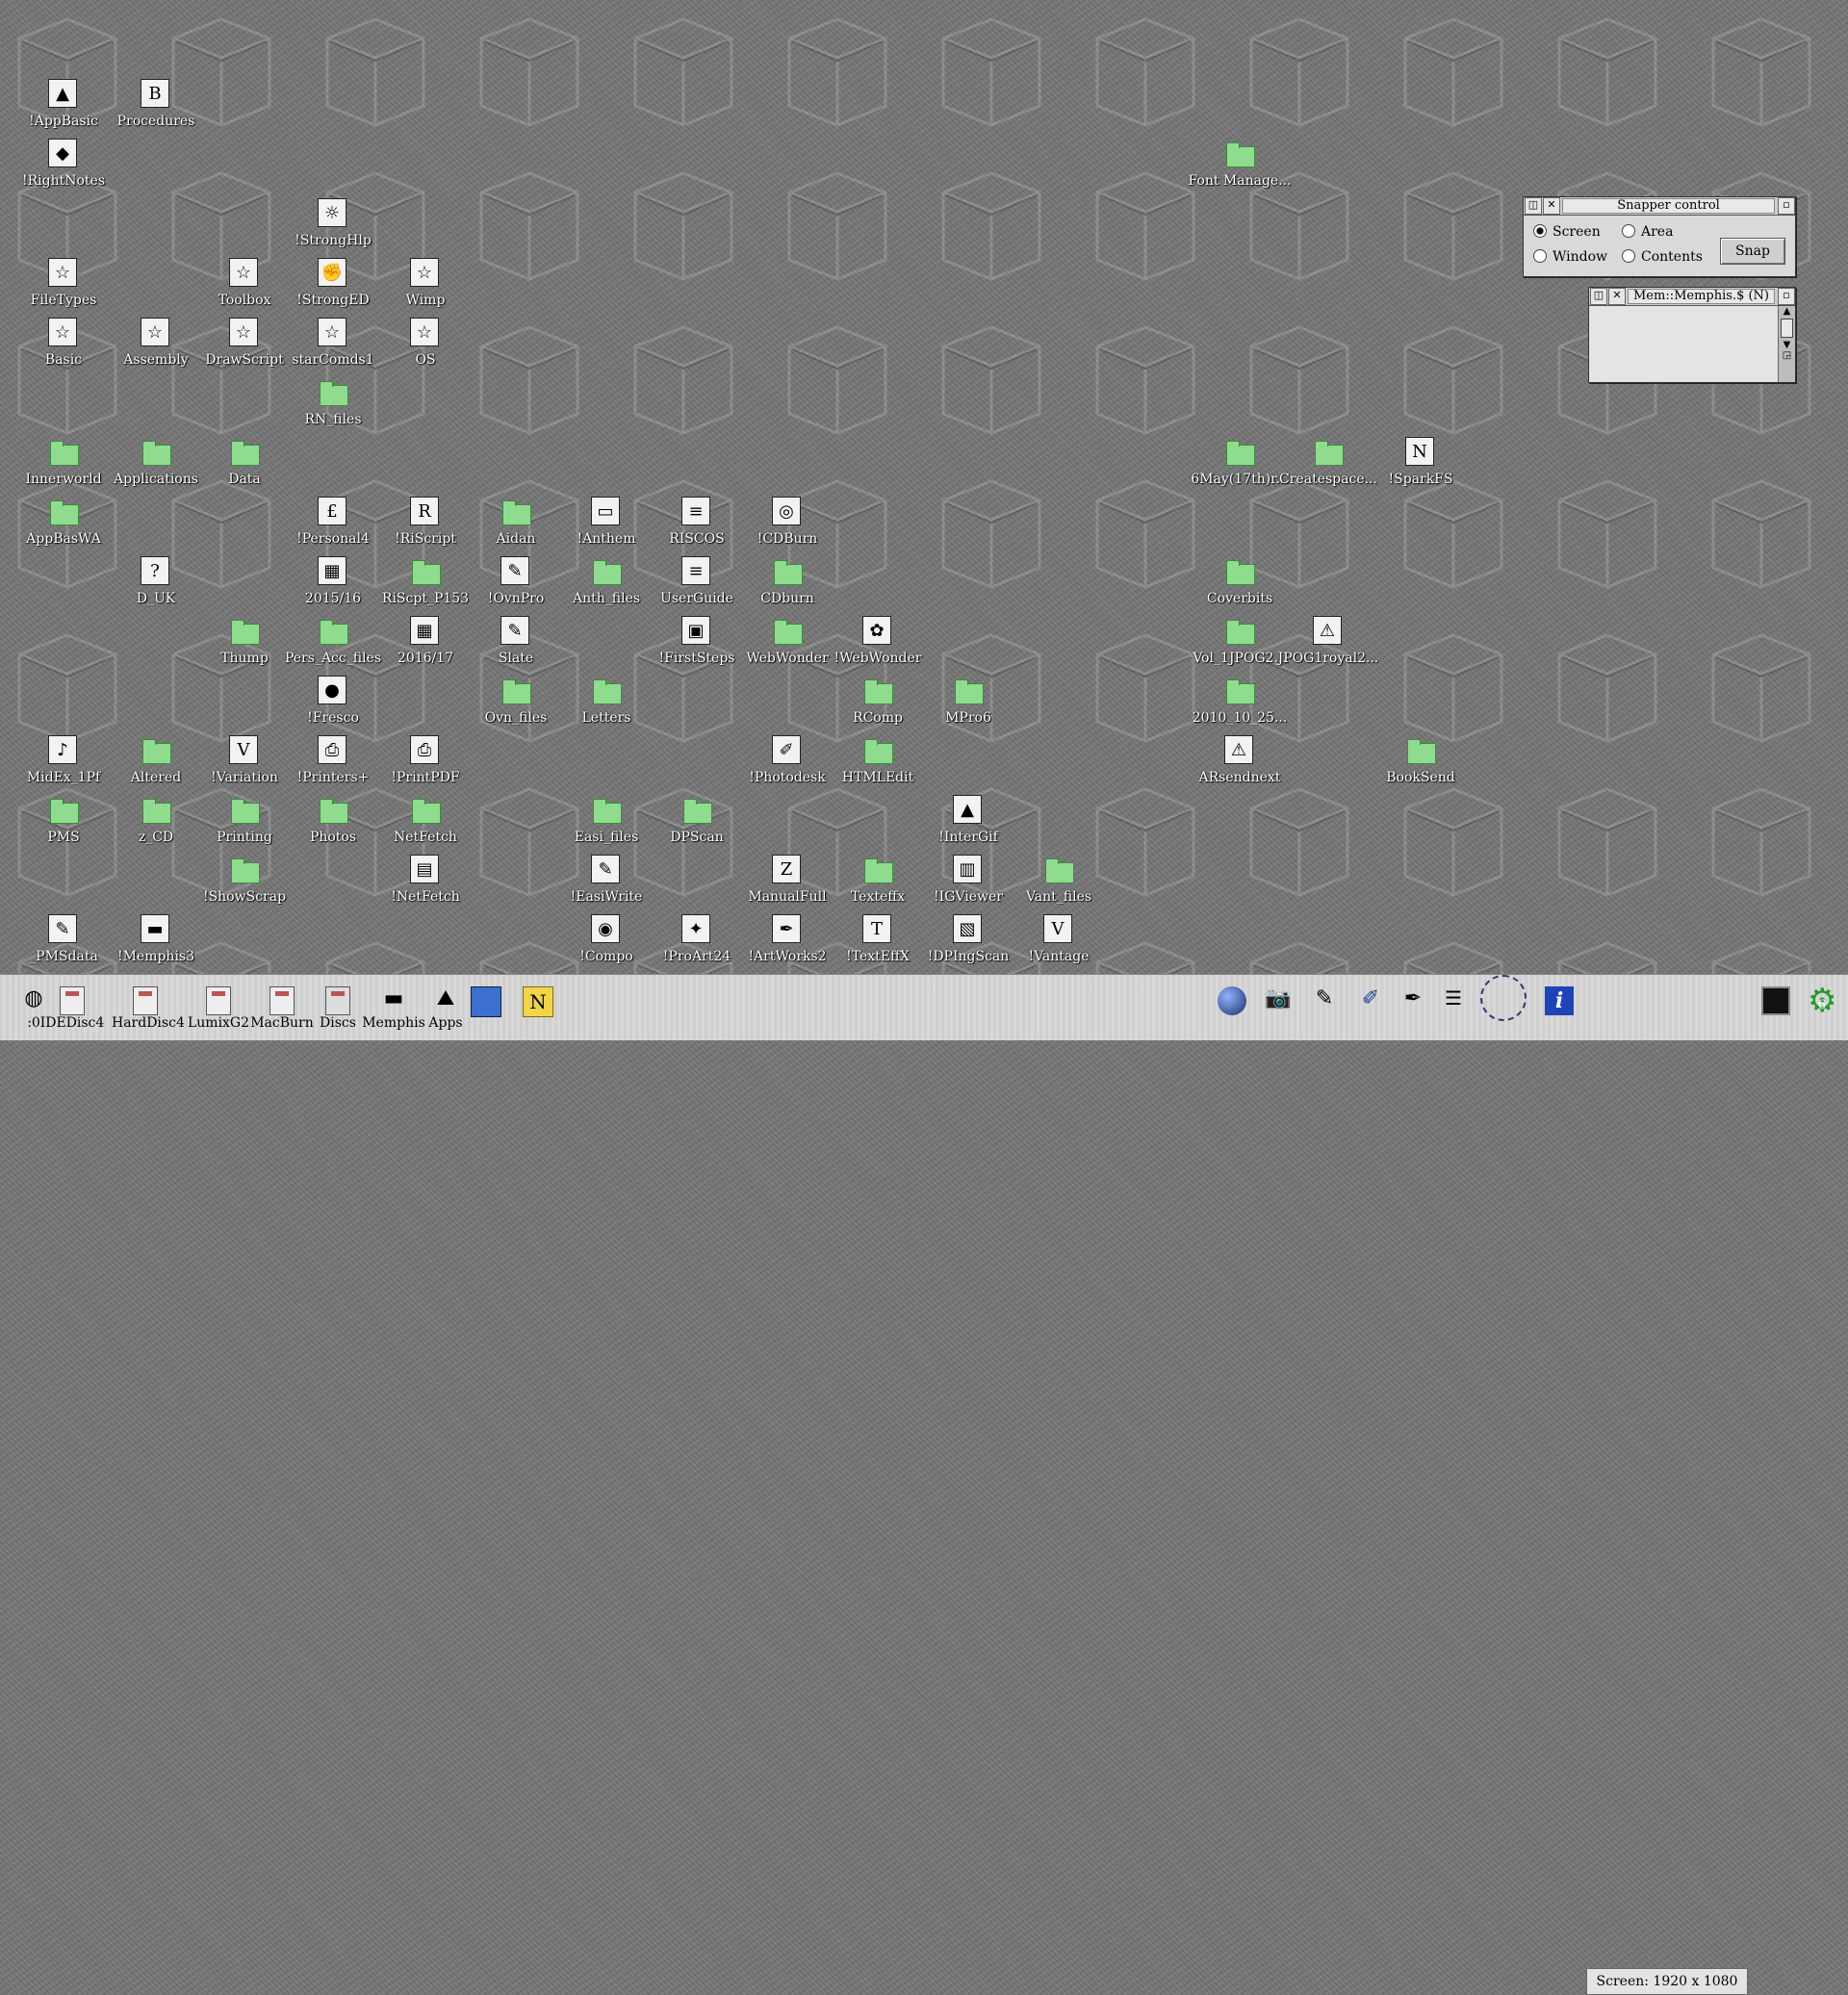 This screenshot has width=1848, height=1995. Describe the element at coordinates (63, 521) in the screenshot. I see `desktop-folder: AppBasWA` at that location.